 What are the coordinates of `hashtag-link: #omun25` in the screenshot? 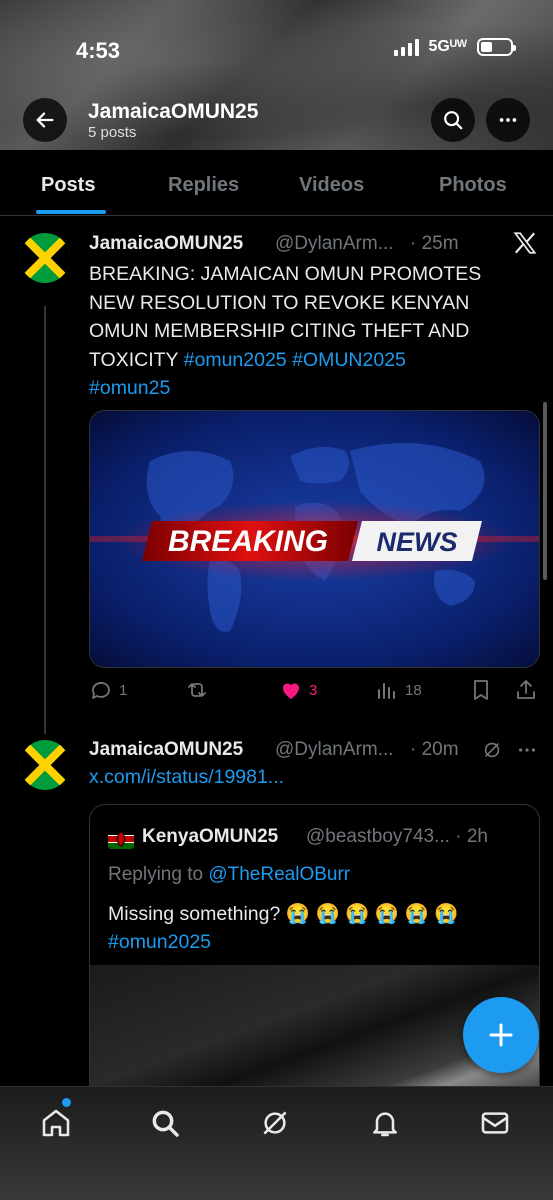 It's located at (129, 388).